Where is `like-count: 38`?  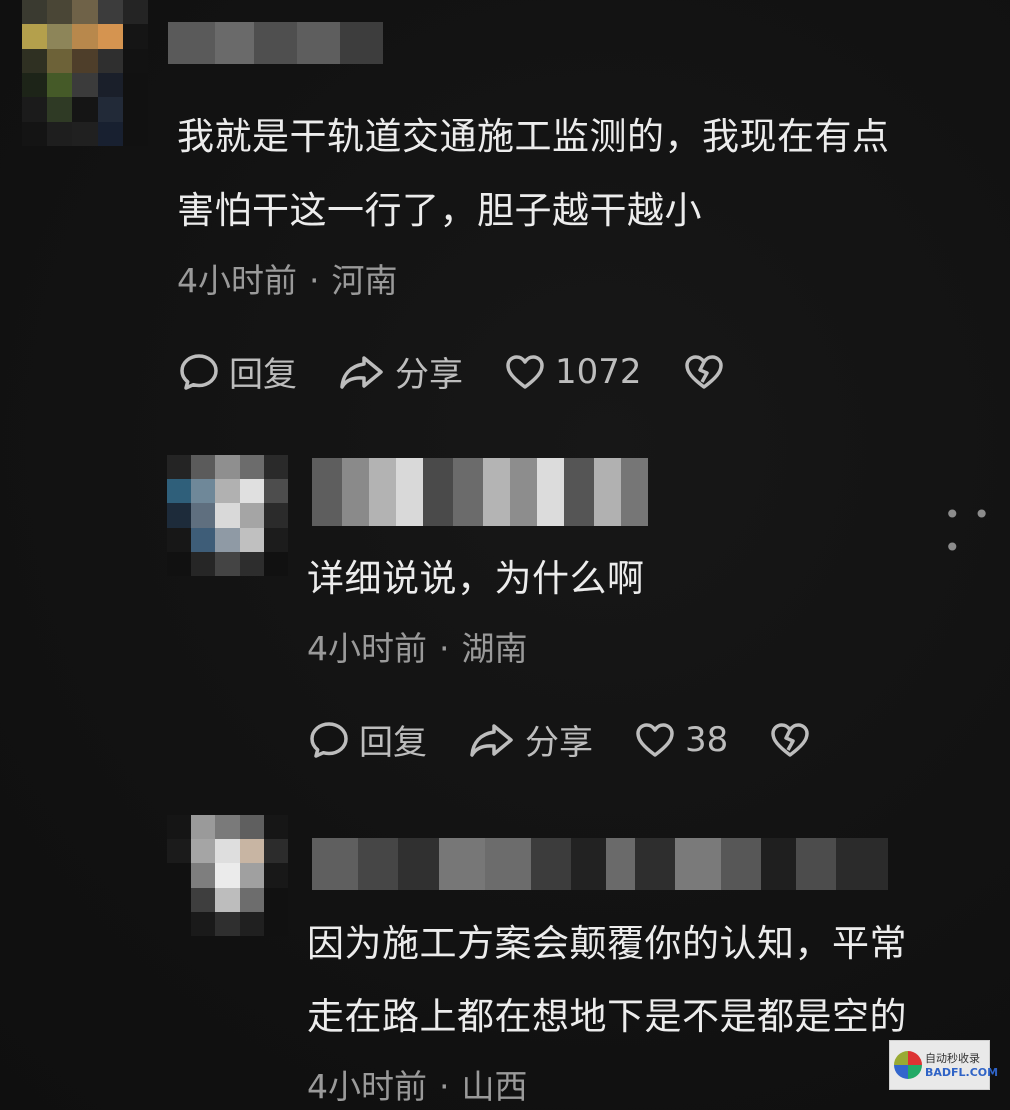 like-count: 38 is located at coordinates (707, 739).